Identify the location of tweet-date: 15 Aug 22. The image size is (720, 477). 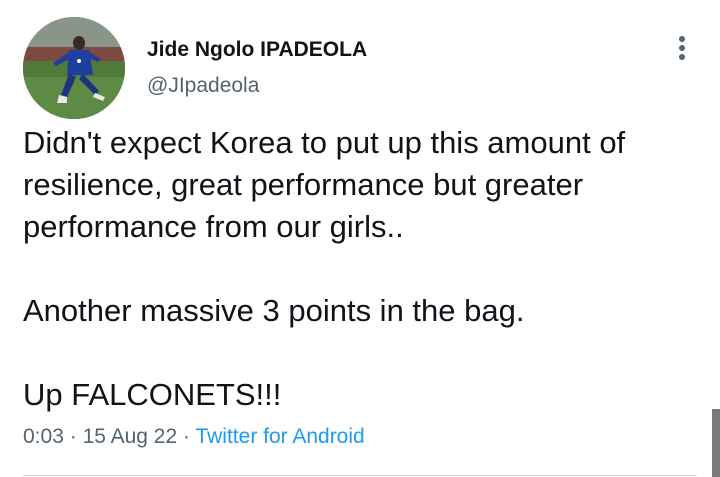
(130, 436).